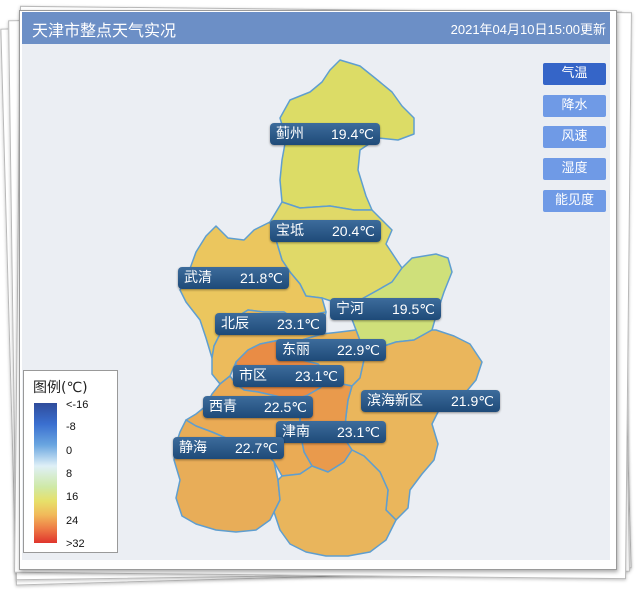 This screenshot has width=641, height=591. I want to click on district-name: 津南, so click(296, 432).